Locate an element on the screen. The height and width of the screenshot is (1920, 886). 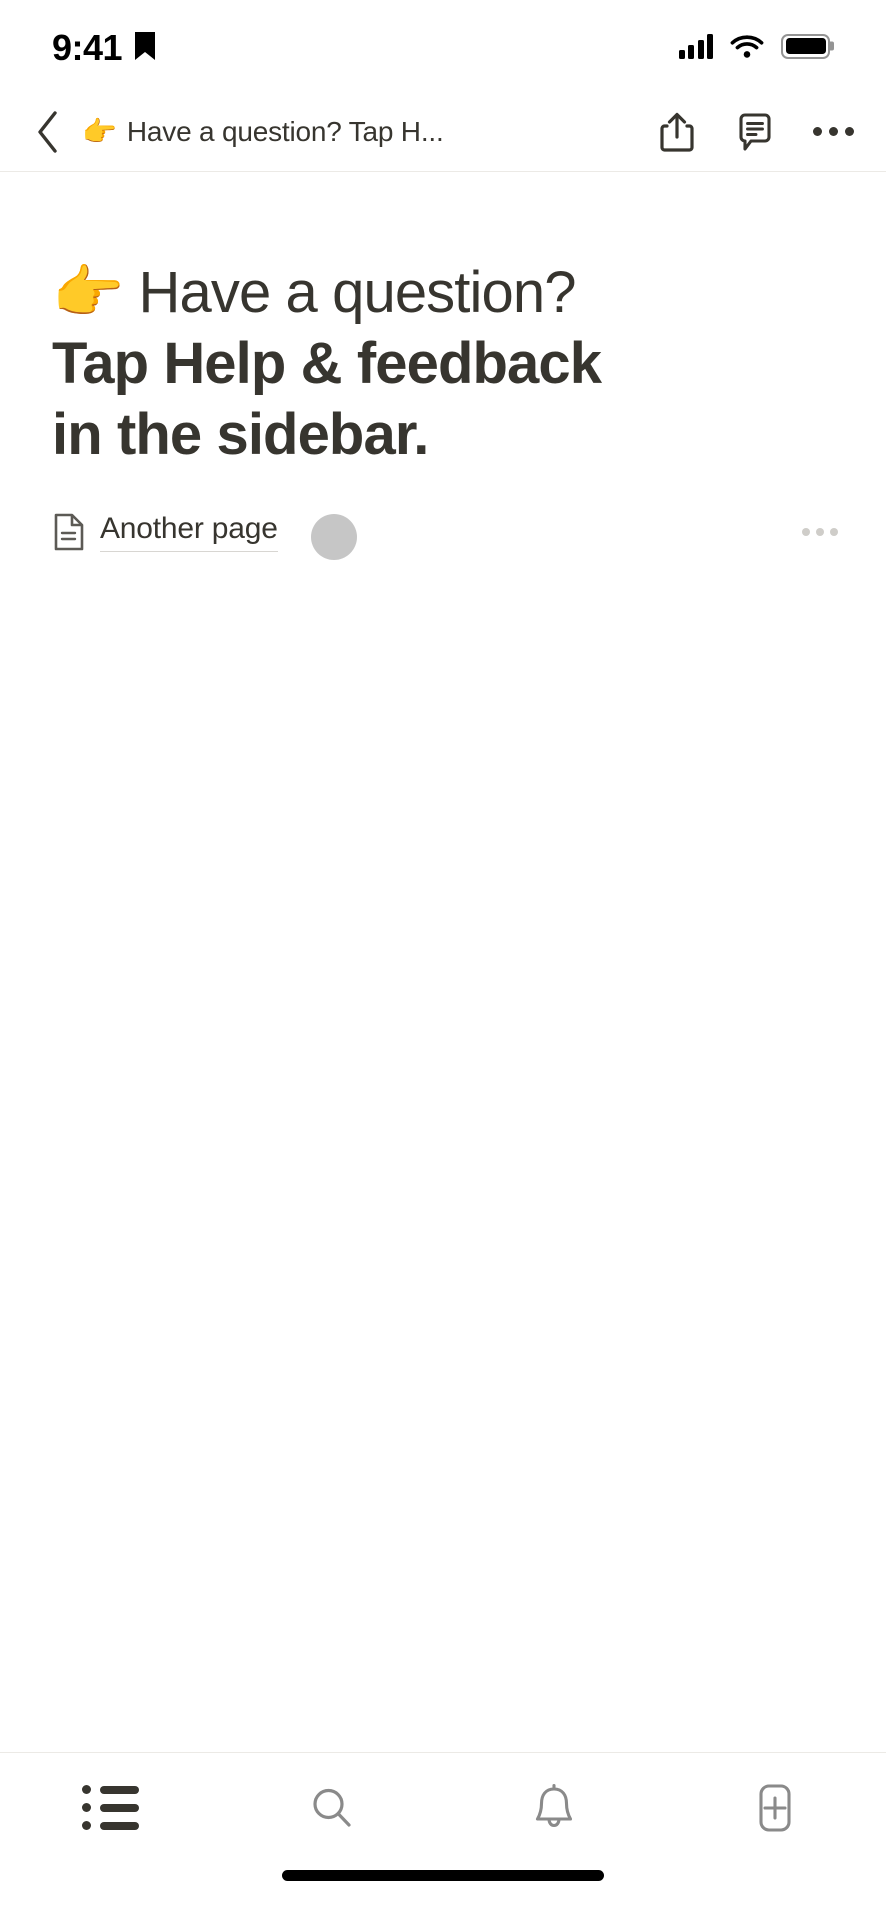
page-link-label: Another page is located at coordinates (189, 532).